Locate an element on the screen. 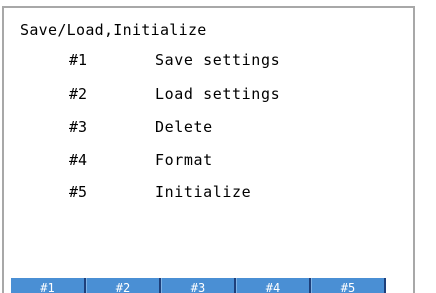  menu-item-number: #3 is located at coordinates (78, 127).